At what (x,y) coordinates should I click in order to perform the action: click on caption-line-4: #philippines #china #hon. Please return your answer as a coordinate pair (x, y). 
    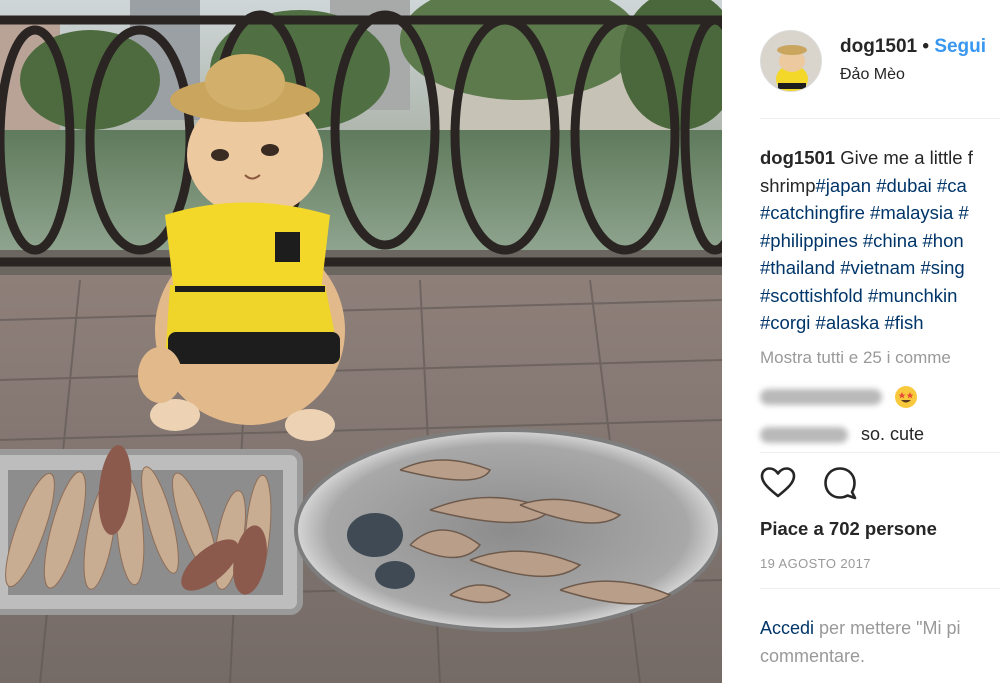
    Looking at the image, I should click on (866, 241).